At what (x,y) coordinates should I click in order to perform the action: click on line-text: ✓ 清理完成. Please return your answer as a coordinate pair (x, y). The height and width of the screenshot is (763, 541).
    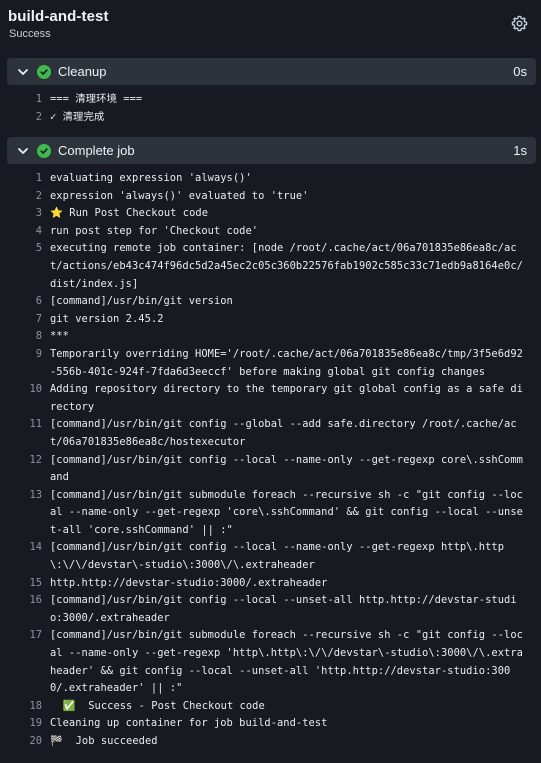
    Looking at the image, I should click on (77, 116).